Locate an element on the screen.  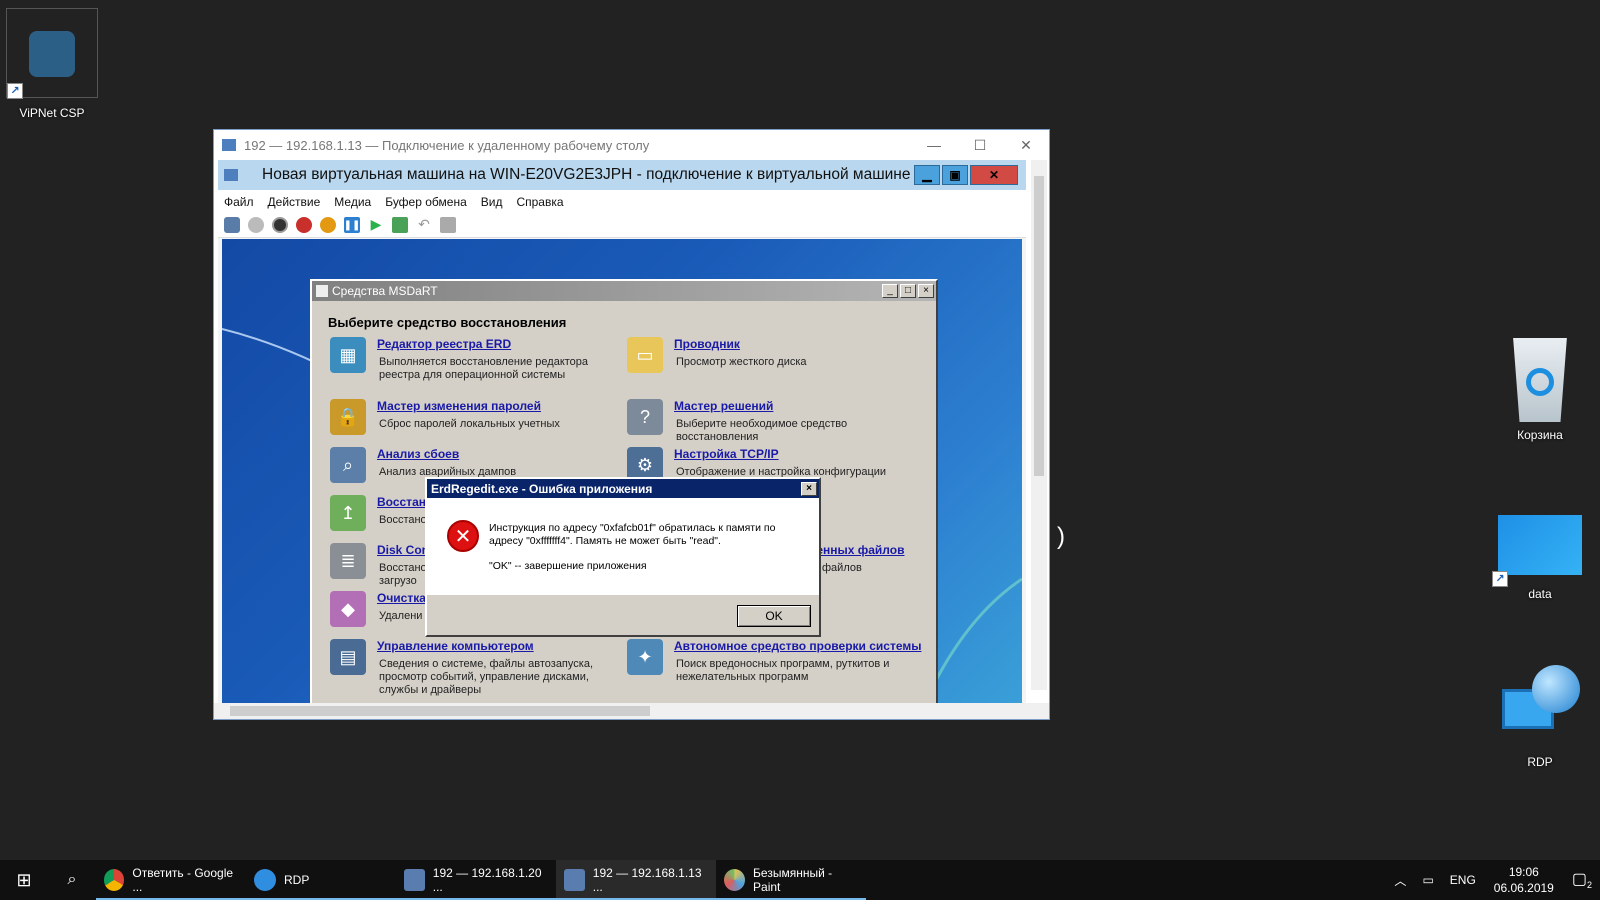
ok-button: OK is located at coordinates (774, 616).